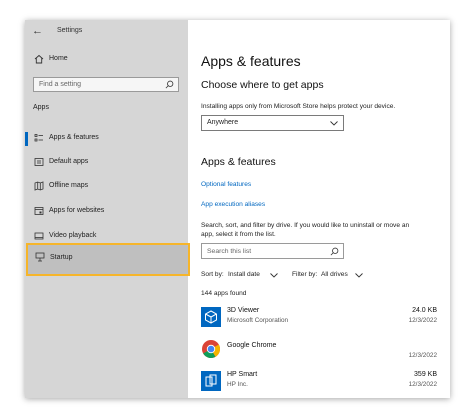 Image resolution: width=474 pixels, height=419 pixels. What do you see at coordinates (38, 138) in the screenshot?
I see `apps-list-icon` at bounding box center [38, 138].